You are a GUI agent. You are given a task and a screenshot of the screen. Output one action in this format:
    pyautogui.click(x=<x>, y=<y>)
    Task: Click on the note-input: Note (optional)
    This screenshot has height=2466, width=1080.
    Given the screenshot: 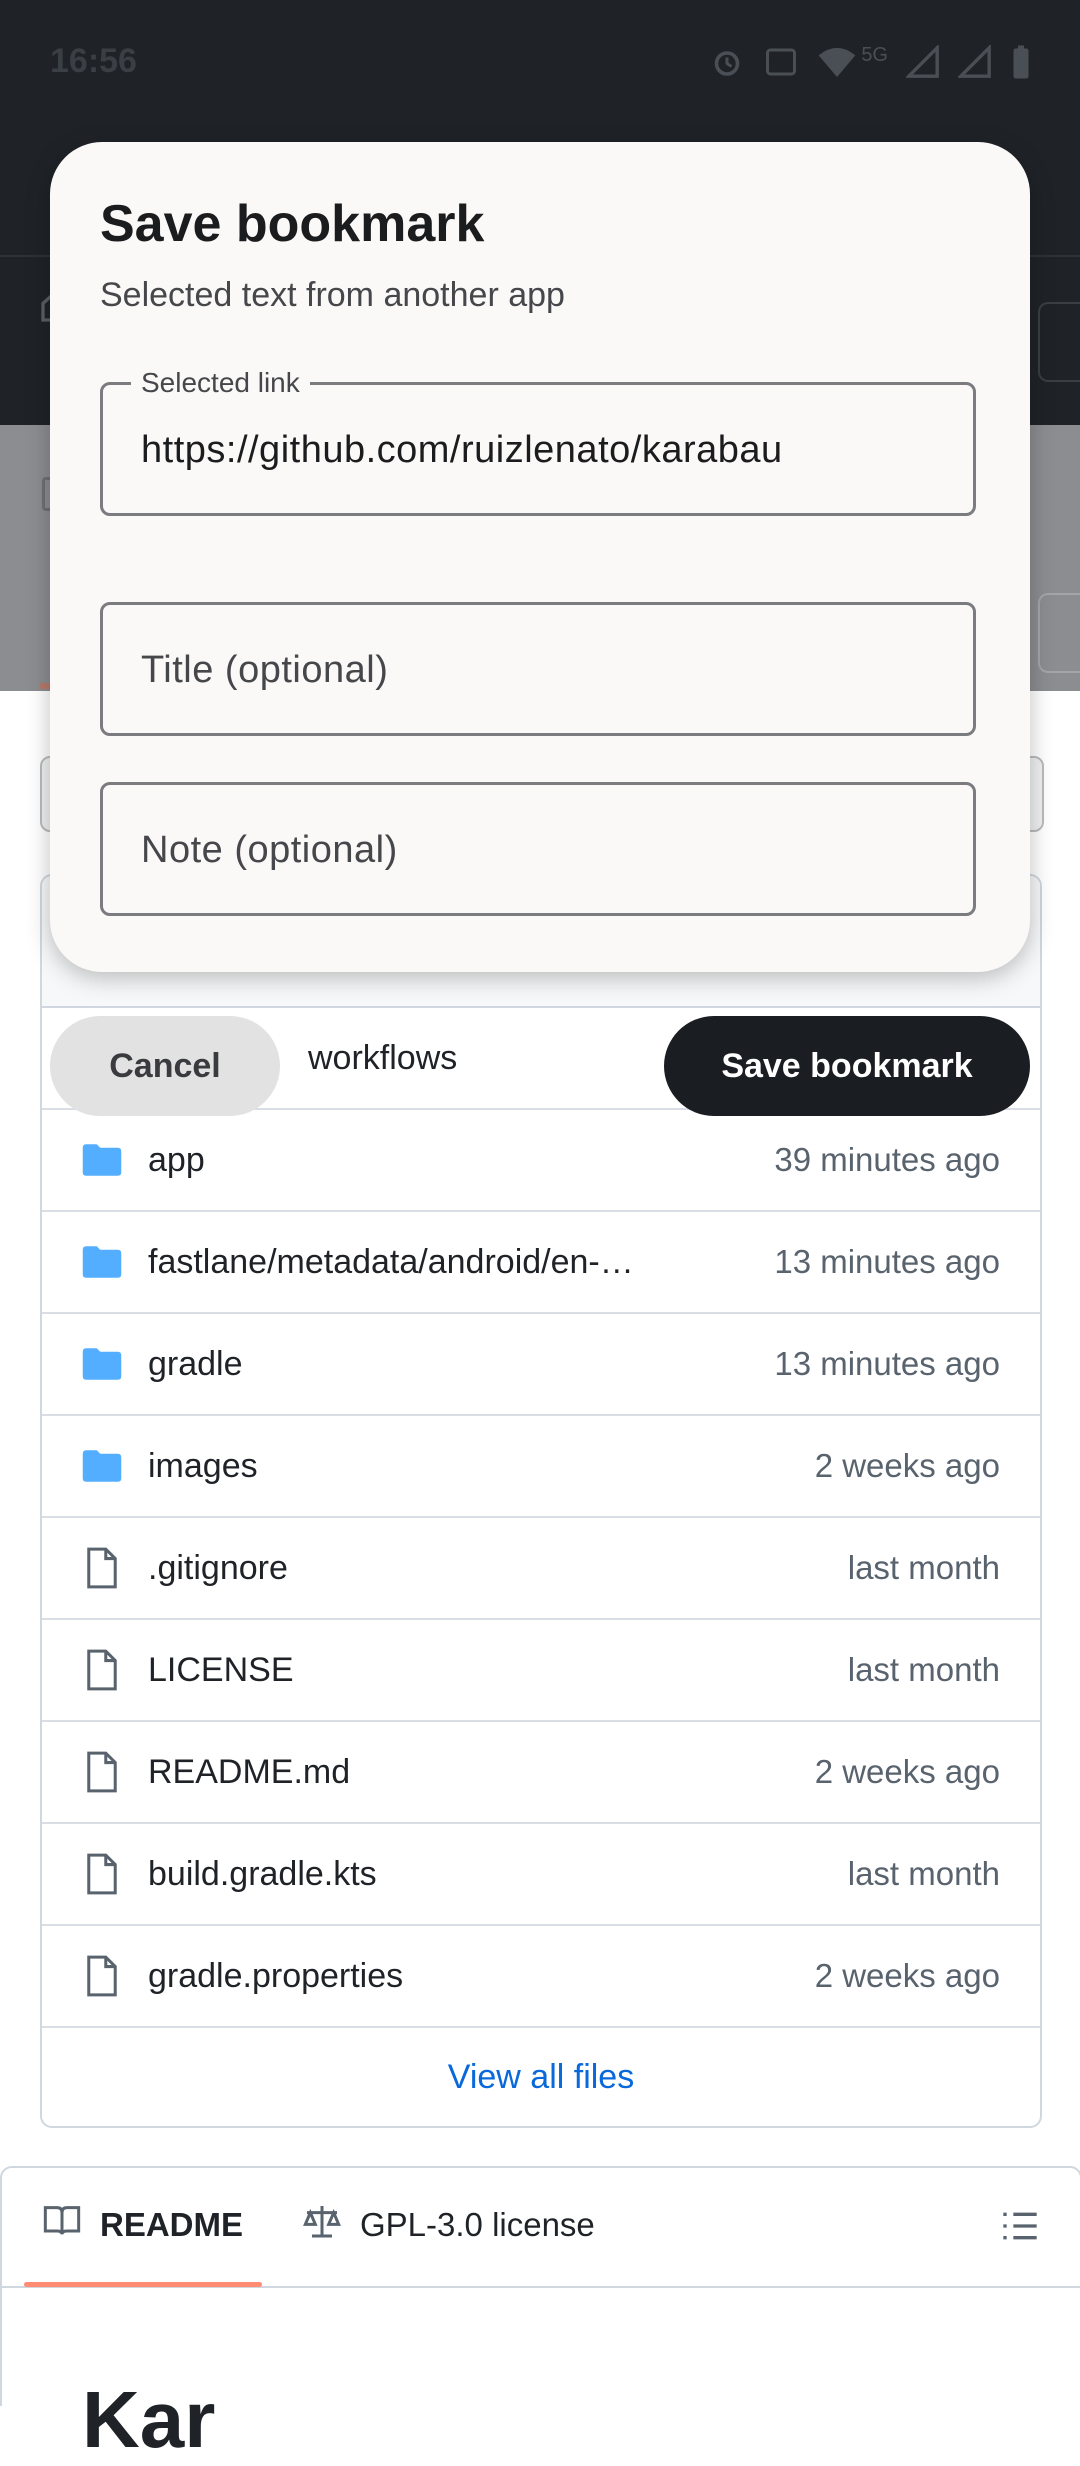 What is the action you would take?
    pyautogui.click(x=538, y=849)
    